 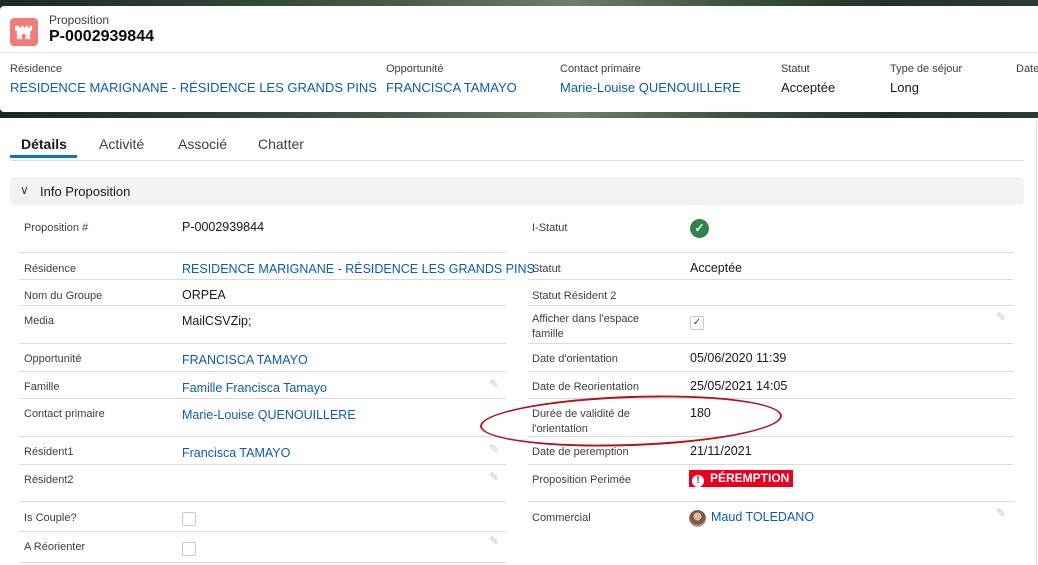 I want to click on field-media: Media MailCSVZip;, so click(x=263, y=325).